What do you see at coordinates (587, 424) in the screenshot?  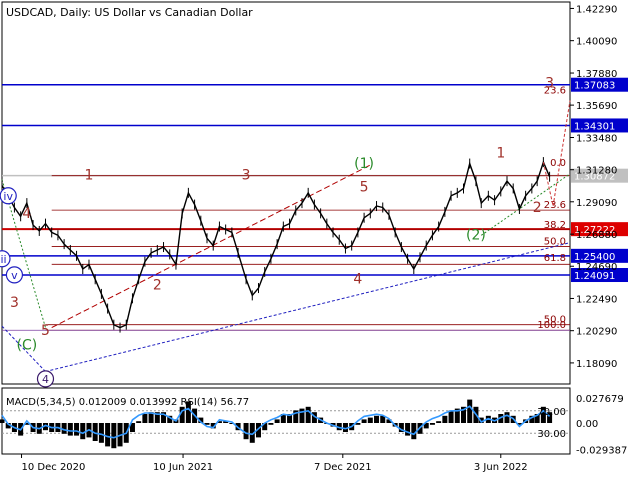 I see `macd-tick-label: 0.00` at bounding box center [587, 424].